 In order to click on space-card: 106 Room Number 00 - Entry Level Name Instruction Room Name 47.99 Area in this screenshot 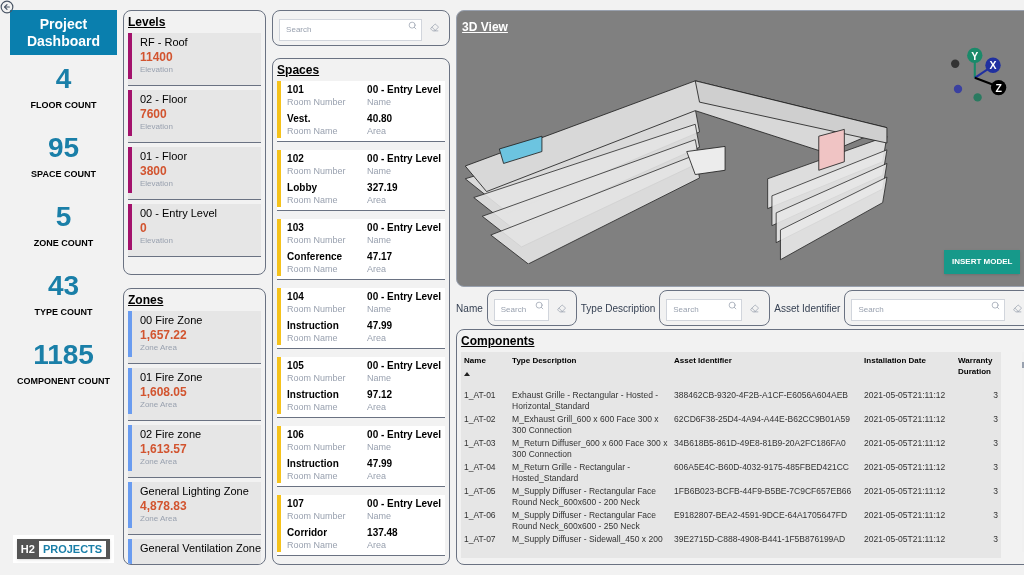, I will do `click(361, 456)`.